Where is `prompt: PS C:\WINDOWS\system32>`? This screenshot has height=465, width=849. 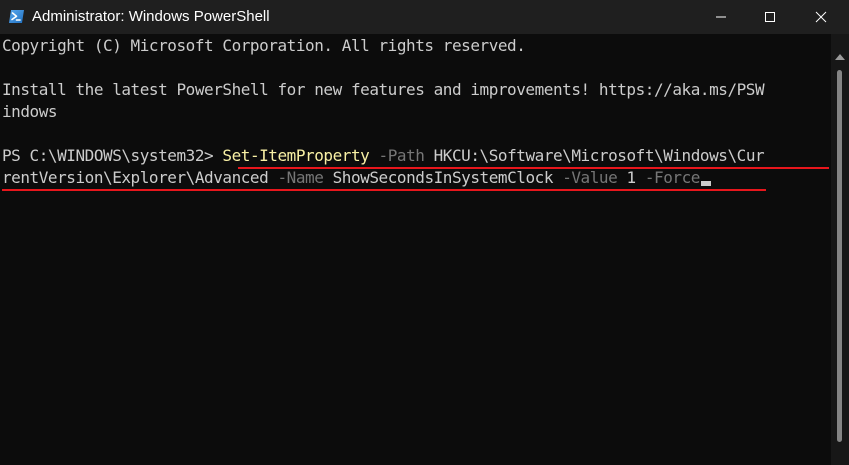 prompt: PS C:\WINDOWS\system32> is located at coordinates (112, 155).